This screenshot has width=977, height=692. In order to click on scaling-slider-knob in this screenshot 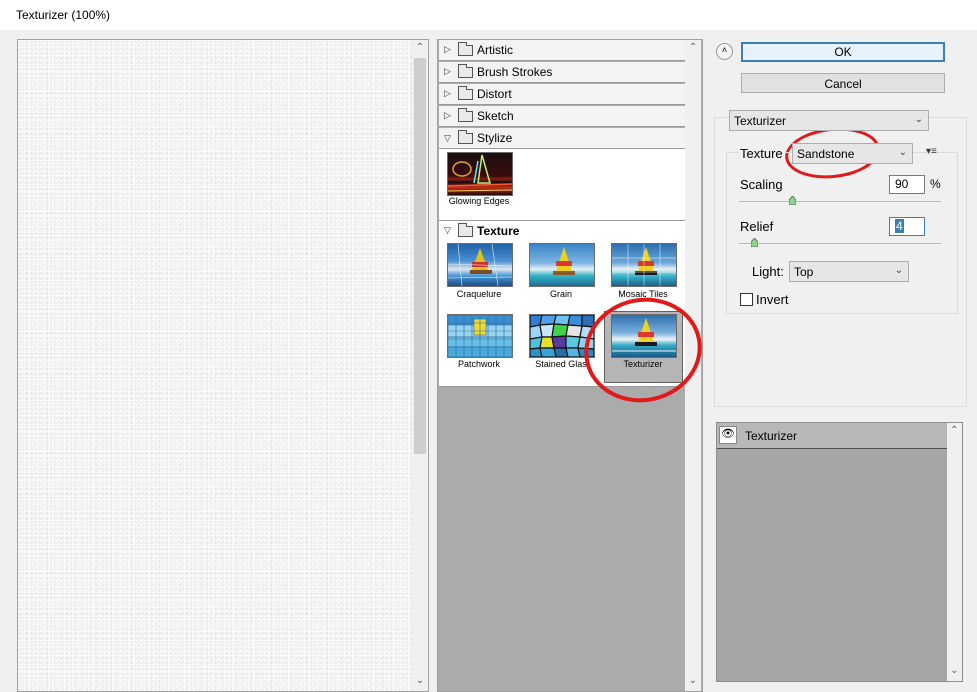, I will do `click(792, 200)`.